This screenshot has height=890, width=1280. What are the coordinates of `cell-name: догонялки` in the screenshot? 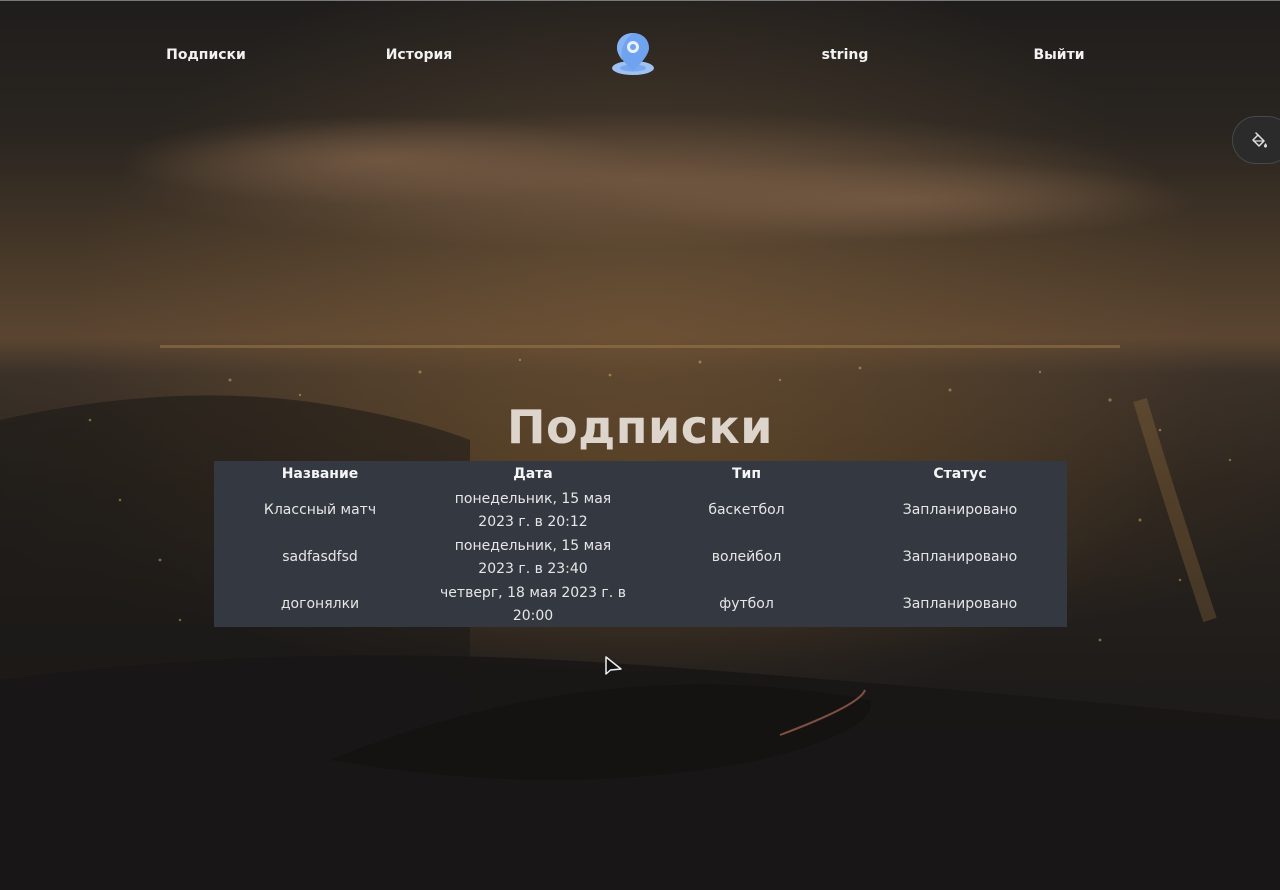 It's located at (320, 604).